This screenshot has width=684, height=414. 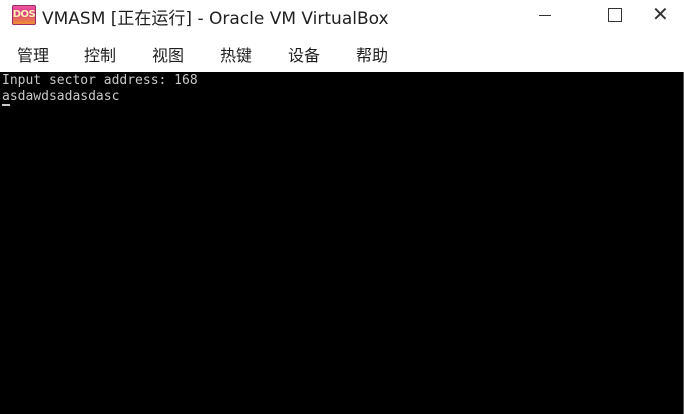 I want to click on window-title: VMASM [正在运行] - Oracle VM VirtualBox, so click(x=215, y=19).